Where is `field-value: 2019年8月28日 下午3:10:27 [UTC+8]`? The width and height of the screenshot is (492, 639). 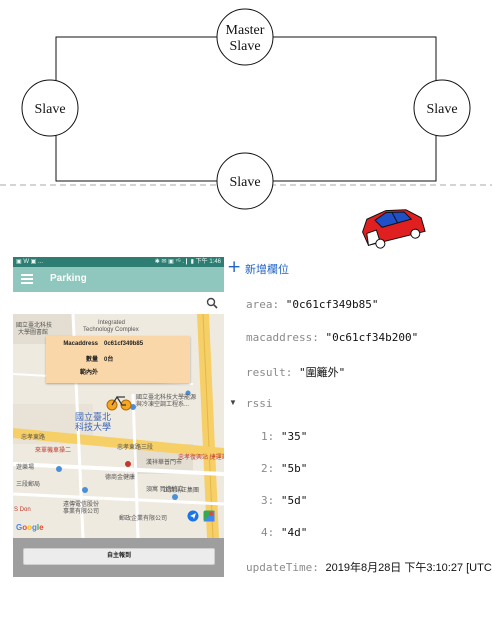
field-value: 2019年8月28日 下午3:10:27 [UTC+8] is located at coordinates (408, 568).